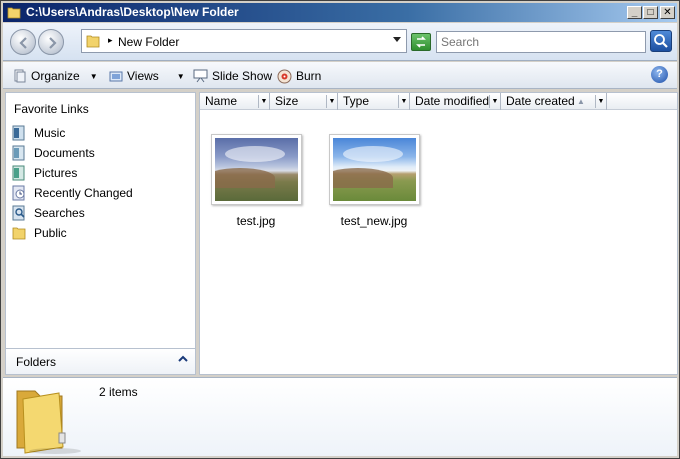 This screenshot has height=459, width=680. I want to click on column-date-modified-filter-icon: ▼, so click(494, 101).